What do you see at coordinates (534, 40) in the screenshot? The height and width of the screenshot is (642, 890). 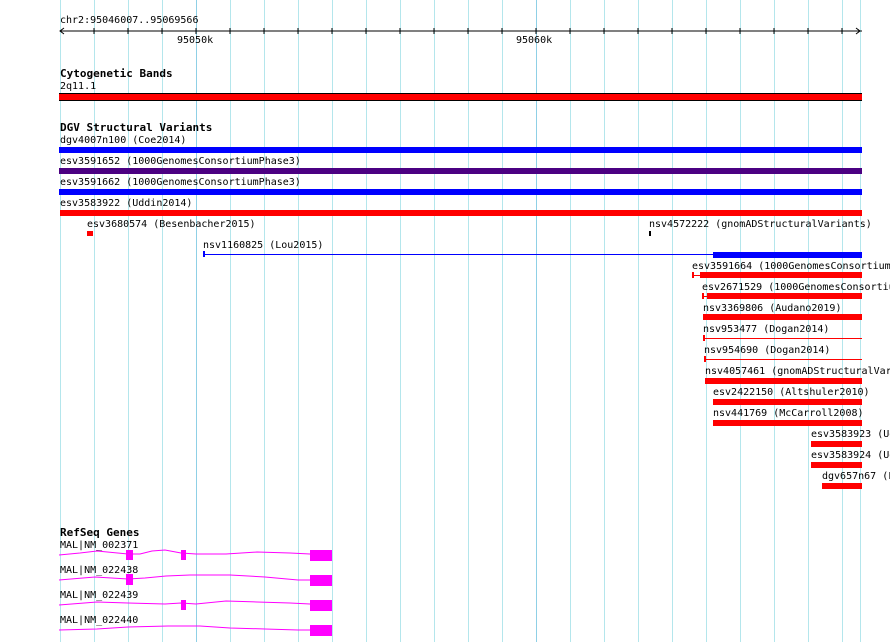 I see `ruler-tick-label: 95060k` at bounding box center [534, 40].